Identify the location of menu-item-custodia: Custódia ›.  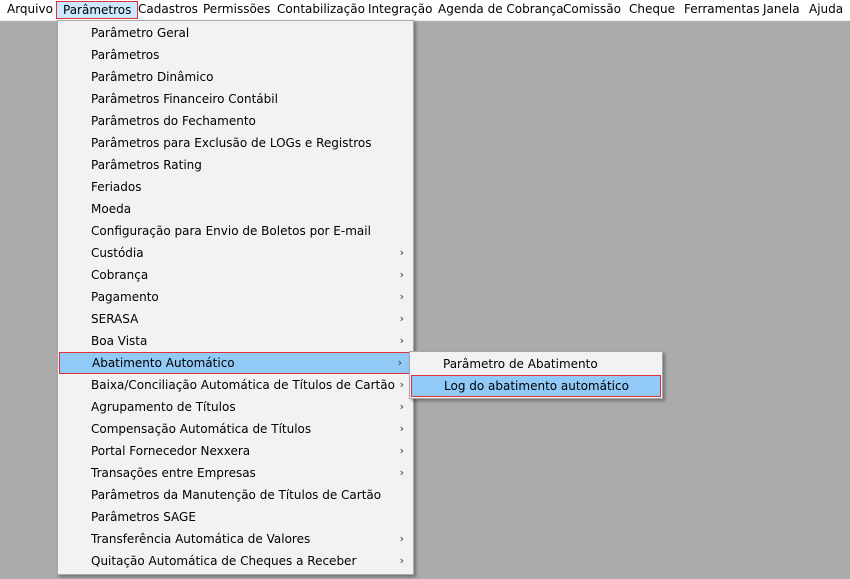
(235, 253).